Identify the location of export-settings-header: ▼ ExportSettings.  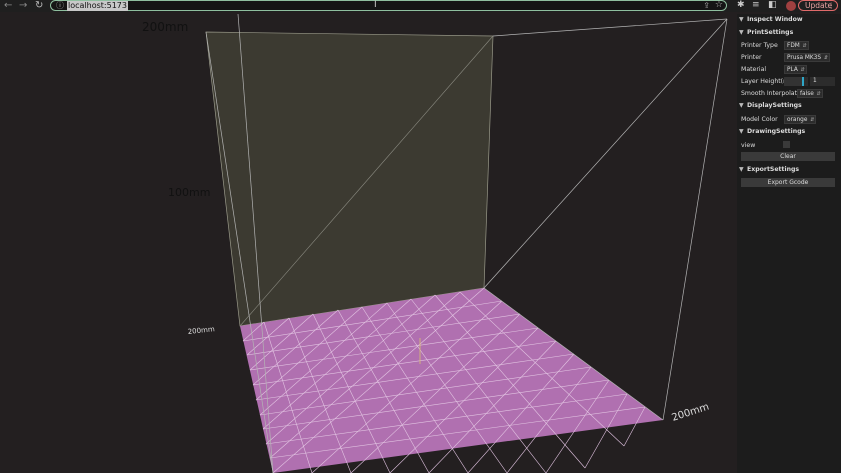
(788, 170).